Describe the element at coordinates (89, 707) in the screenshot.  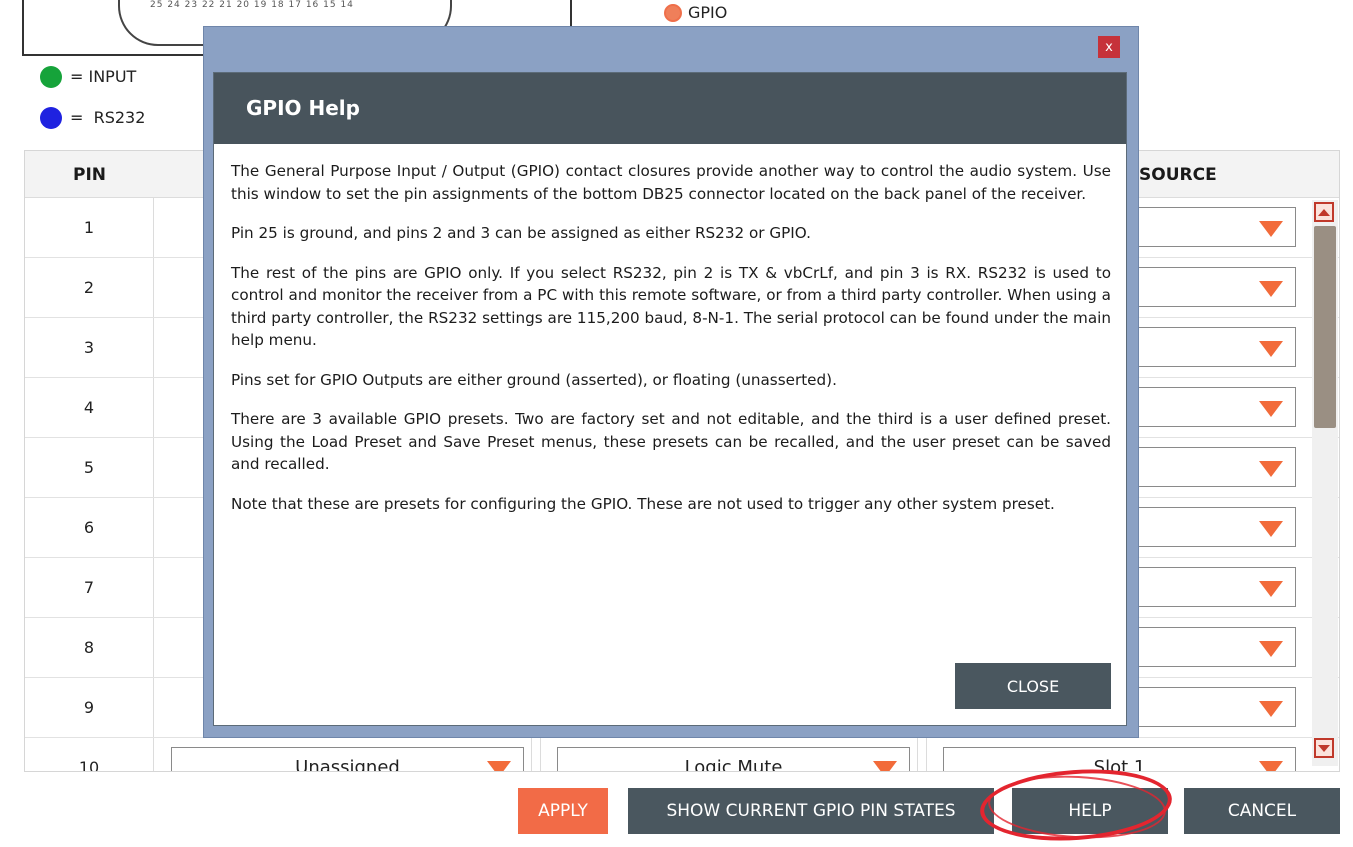
I see `pin-number: 9` at that location.